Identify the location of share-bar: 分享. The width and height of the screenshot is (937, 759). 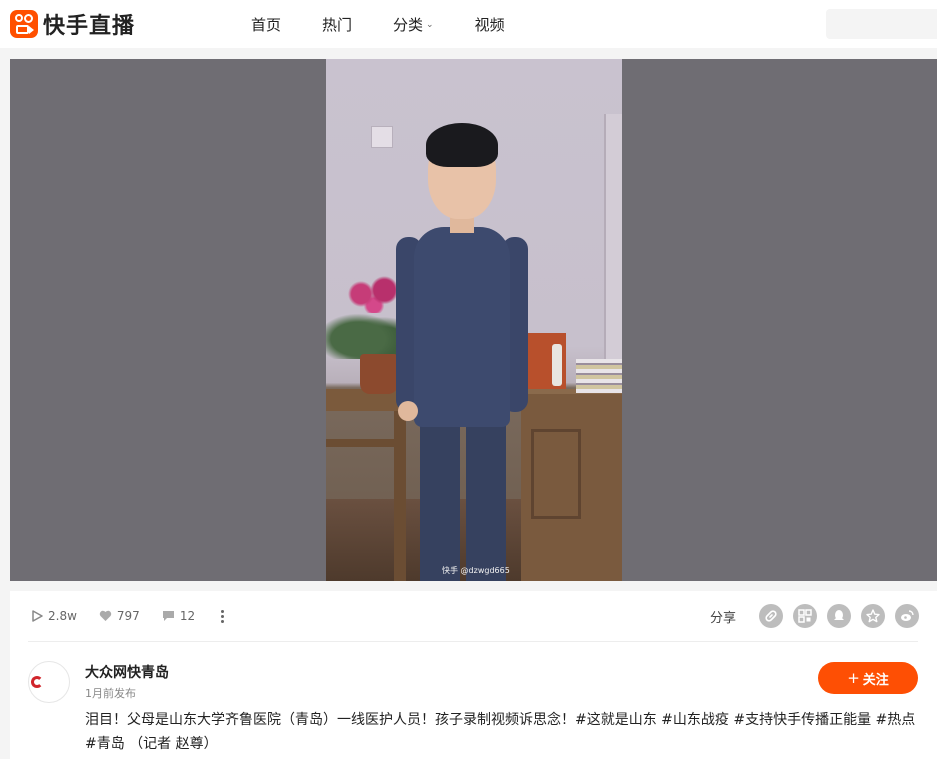
(814, 616).